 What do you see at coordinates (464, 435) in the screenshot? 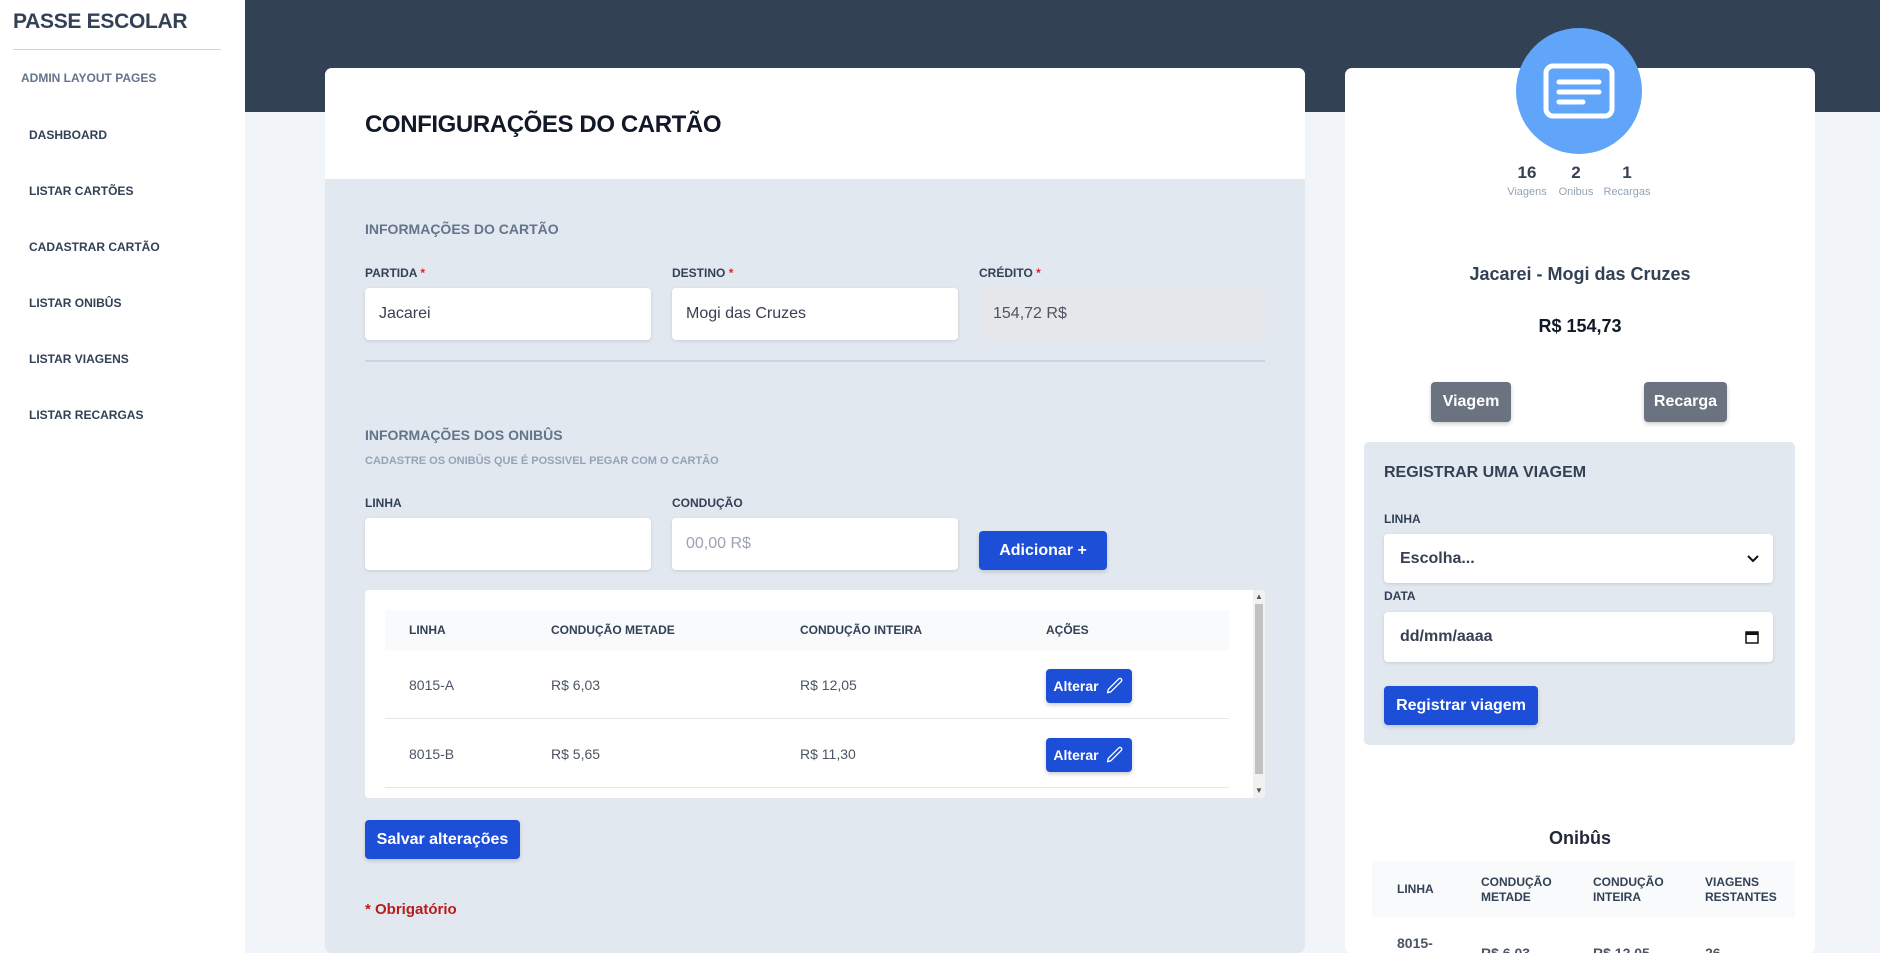
I see `bus-info-title: INFORMAÇÕES DOS ONIBÛS` at bounding box center [464, 435].